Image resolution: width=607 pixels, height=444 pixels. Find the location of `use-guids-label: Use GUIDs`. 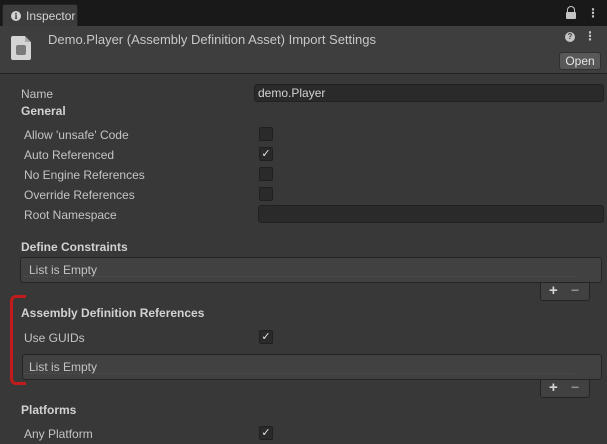

use-guids-label: Use GUIDs is located at coordinates (54, 338).